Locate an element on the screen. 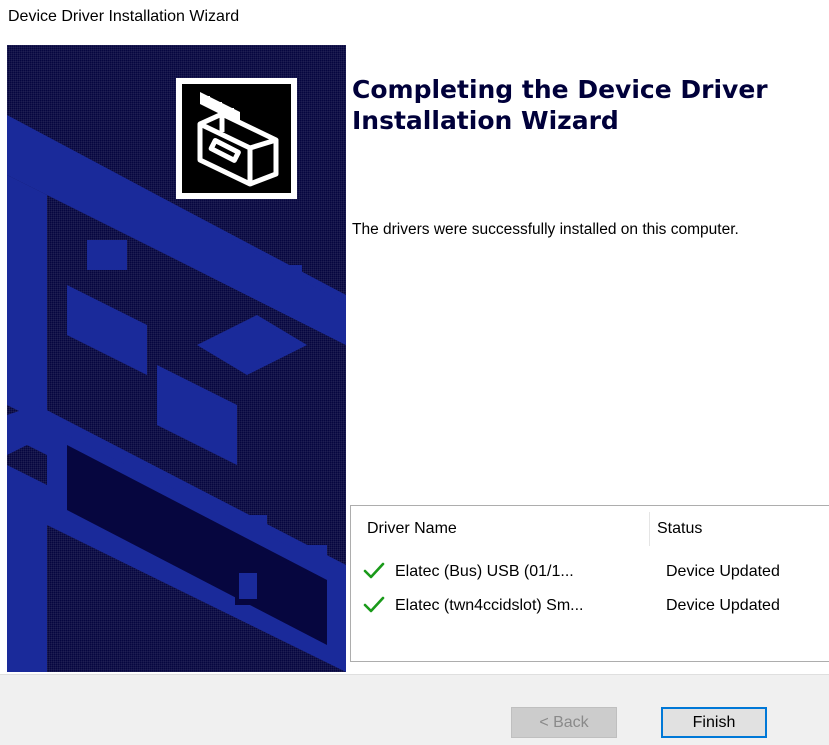  window-title: Device Driver Installation Wizard is located at coordinates (124, 16).